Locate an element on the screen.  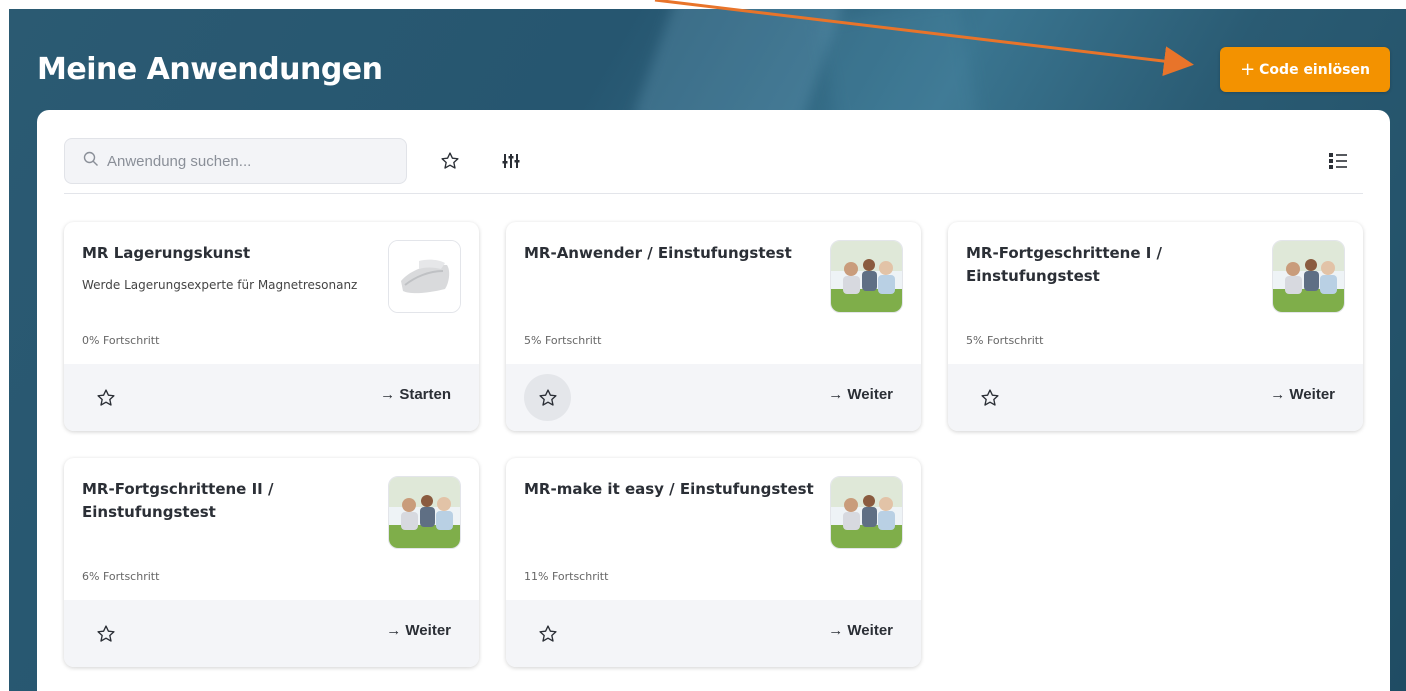
card-title: MR-make it easy / Einstufungstest is located at coordinates (669, 489).